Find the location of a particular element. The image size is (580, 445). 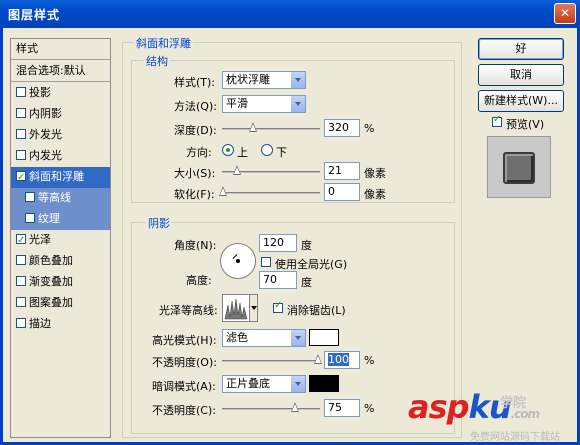

preview-checkbox is located at coordinates (497, 120).